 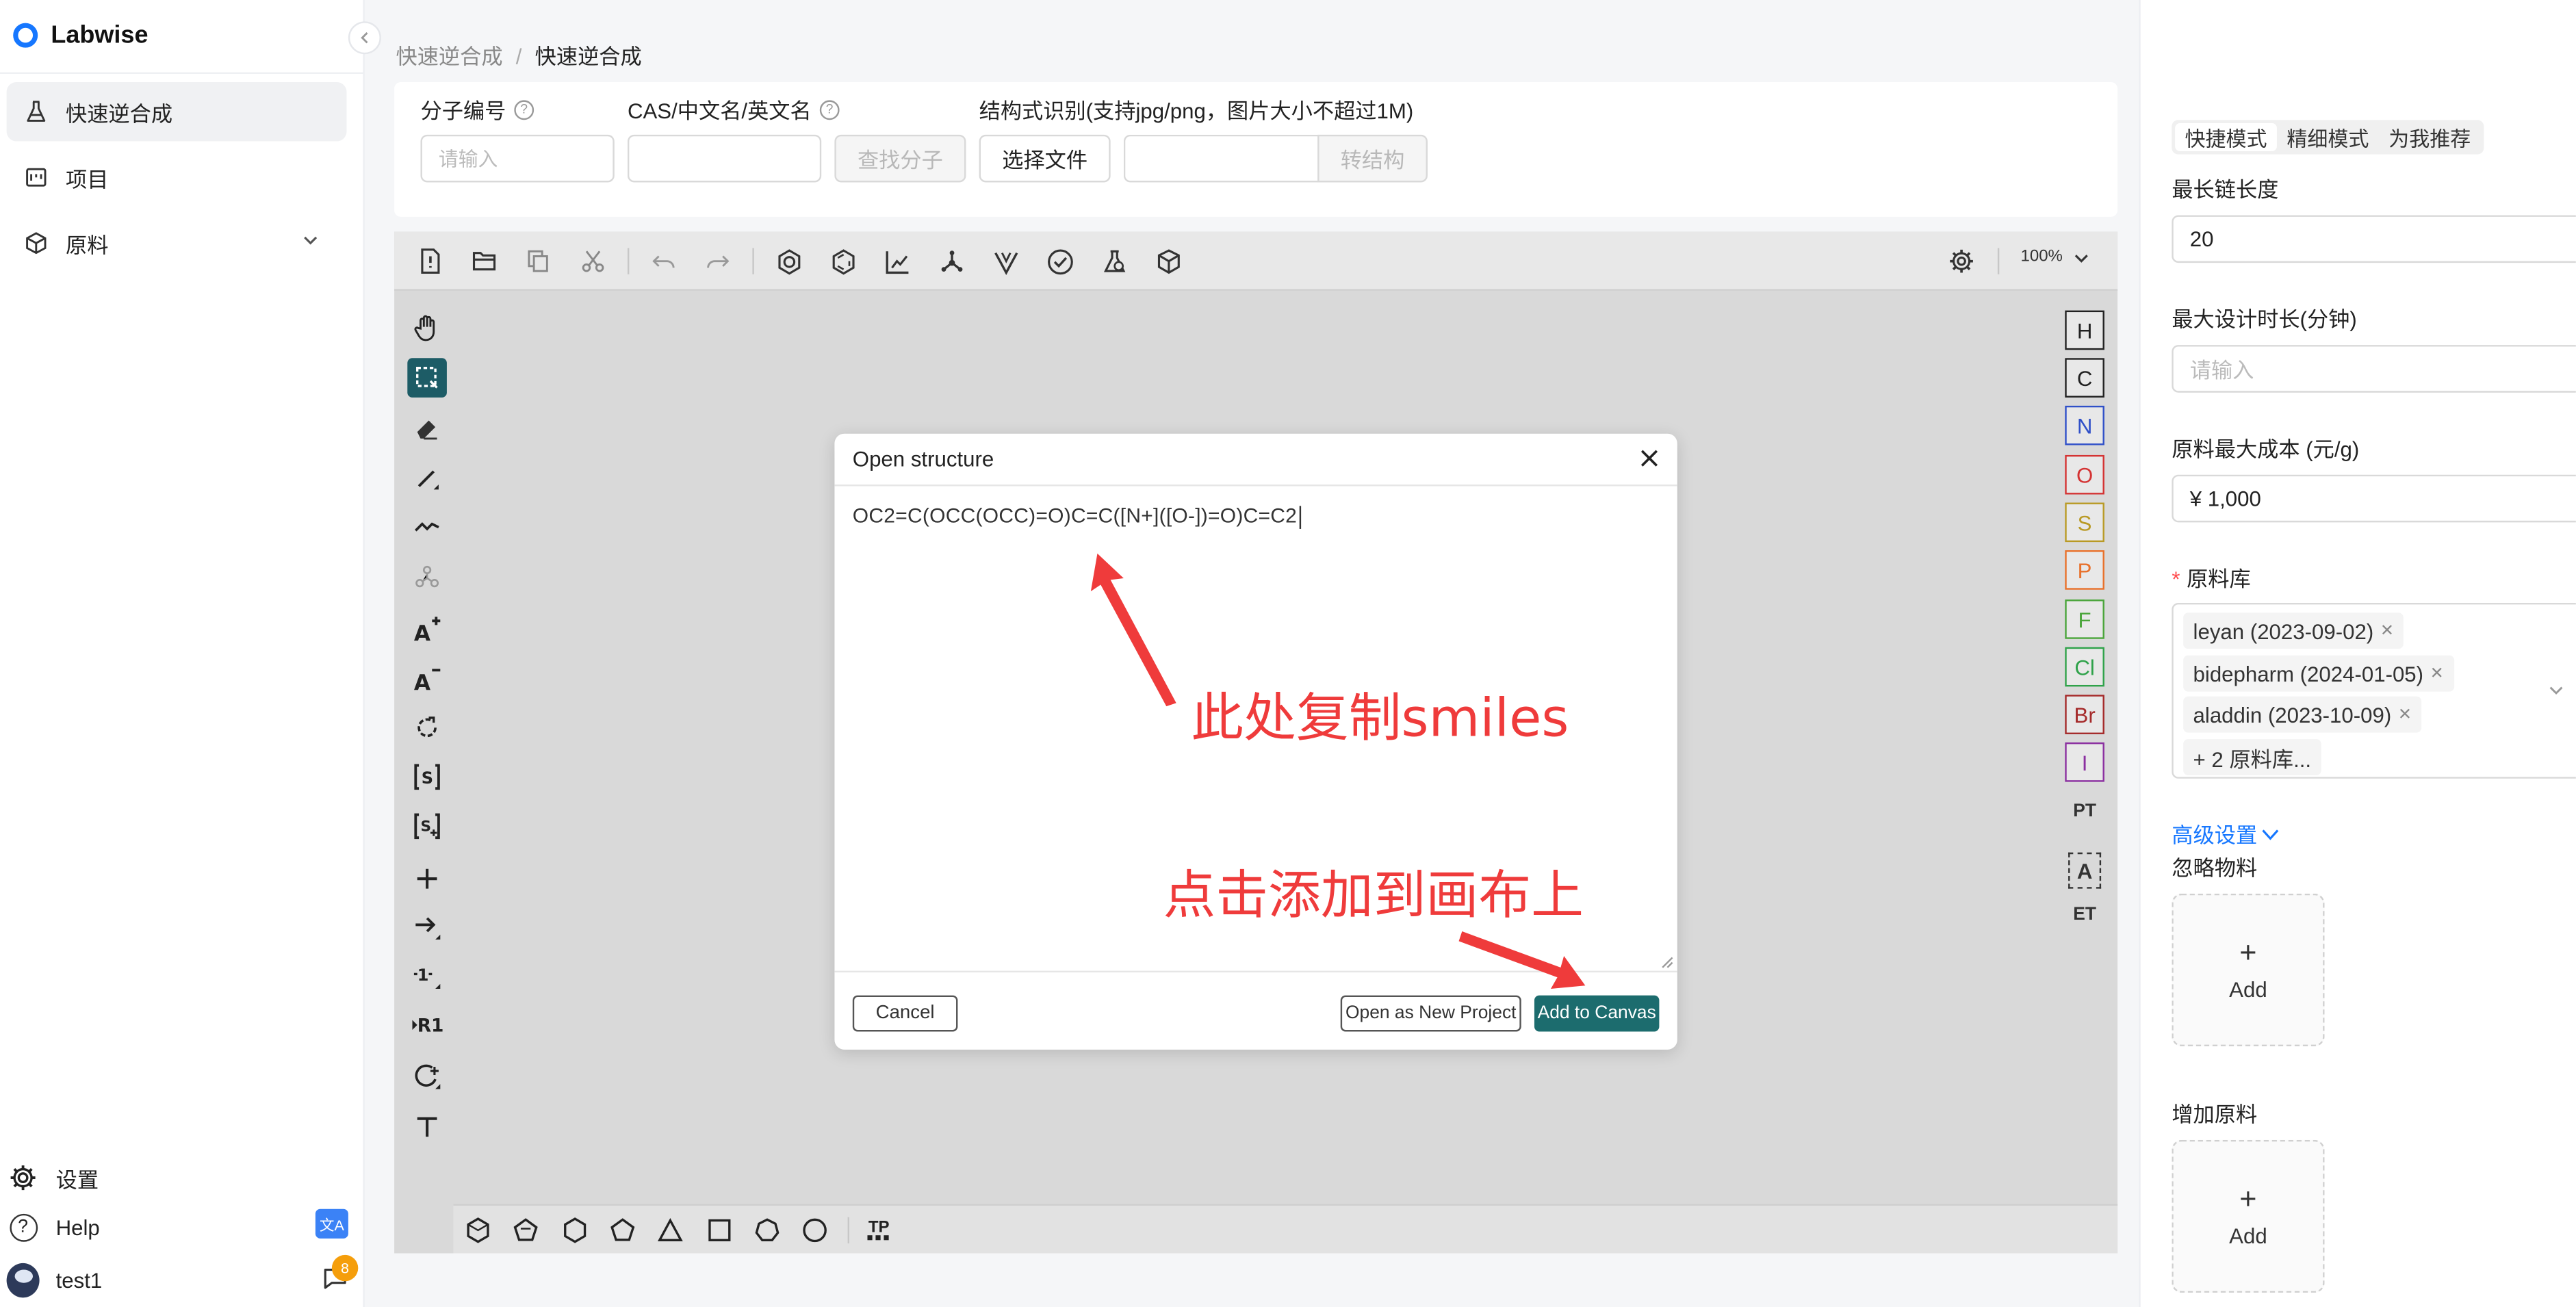 What do you see at coordinates (879, 1230) in the screenshot?
I see `template-library-button: TP` at bounding box center [879, 1230].